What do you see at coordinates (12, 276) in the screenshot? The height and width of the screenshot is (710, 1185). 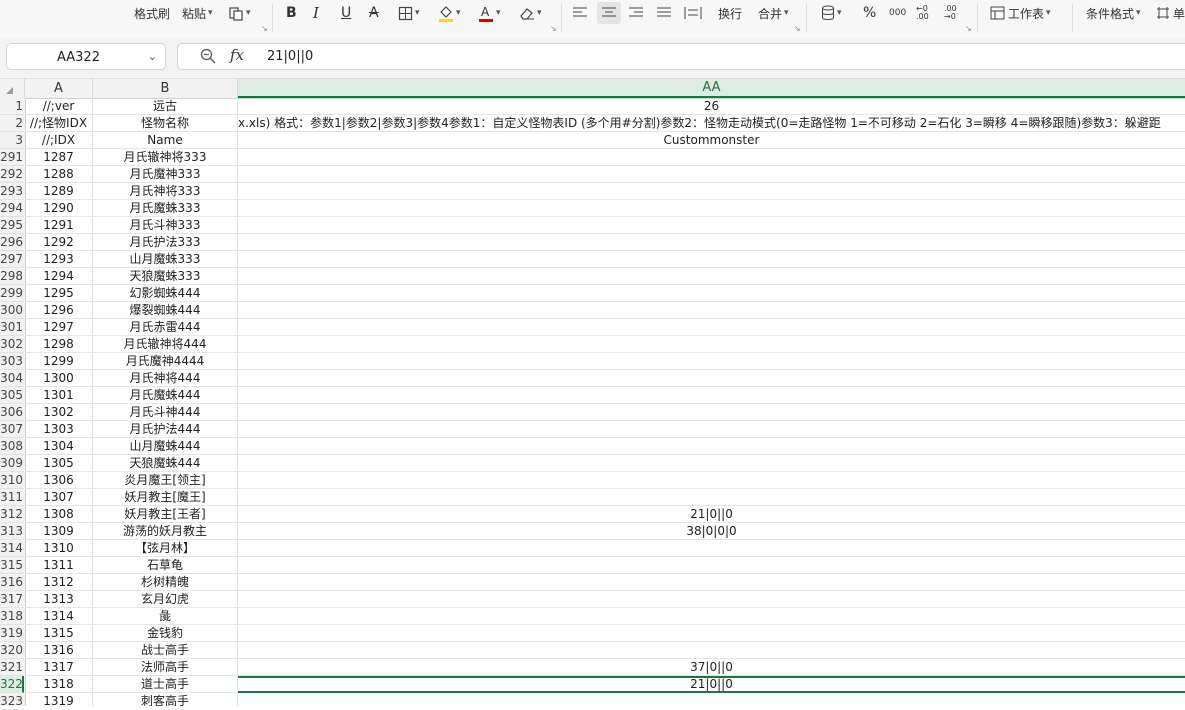 I see `row-header: 298` at bounding box center [12, 276].